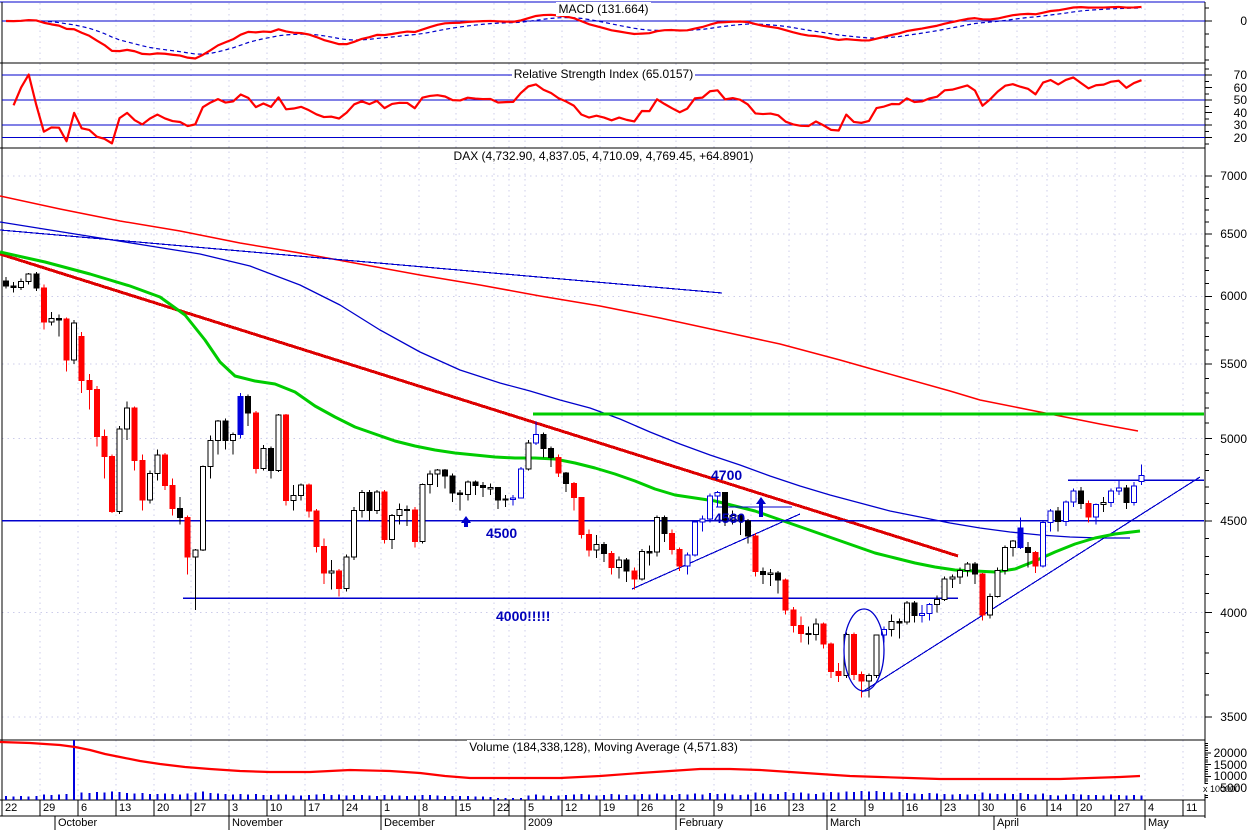 The height and width of the screenshot is (830, 1250). Describe the element at coordinates (49, 808) in the screenshot. I see `week-label: 29` at that location.